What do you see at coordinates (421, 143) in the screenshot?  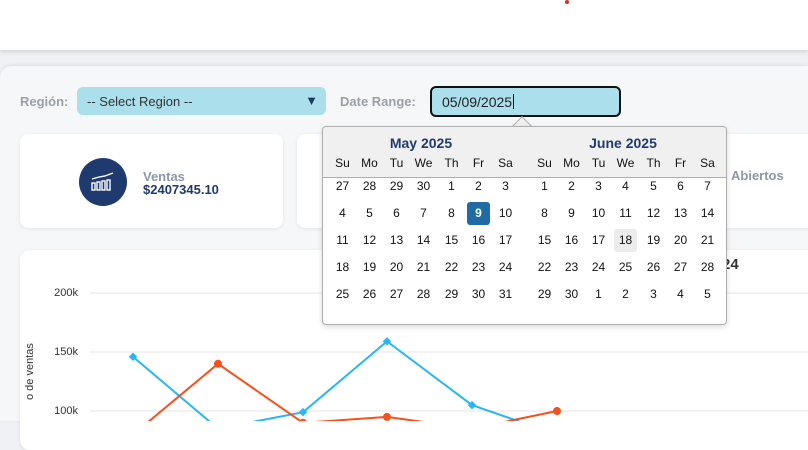 I see `month-title: May 2025` at bounding box center [421, 143].